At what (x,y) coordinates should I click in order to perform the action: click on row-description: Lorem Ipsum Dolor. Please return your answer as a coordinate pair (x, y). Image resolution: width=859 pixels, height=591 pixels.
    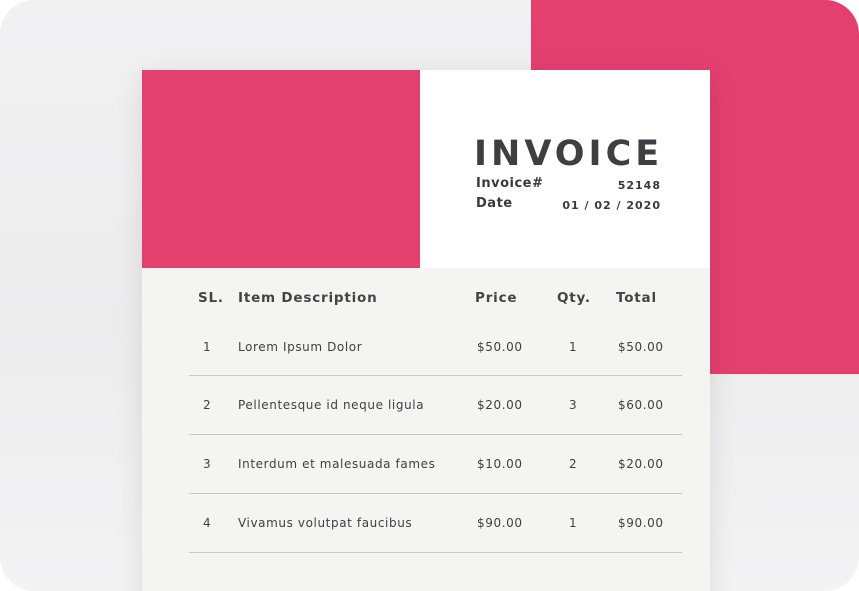
    Looking at the image, I should click on (300, 347).